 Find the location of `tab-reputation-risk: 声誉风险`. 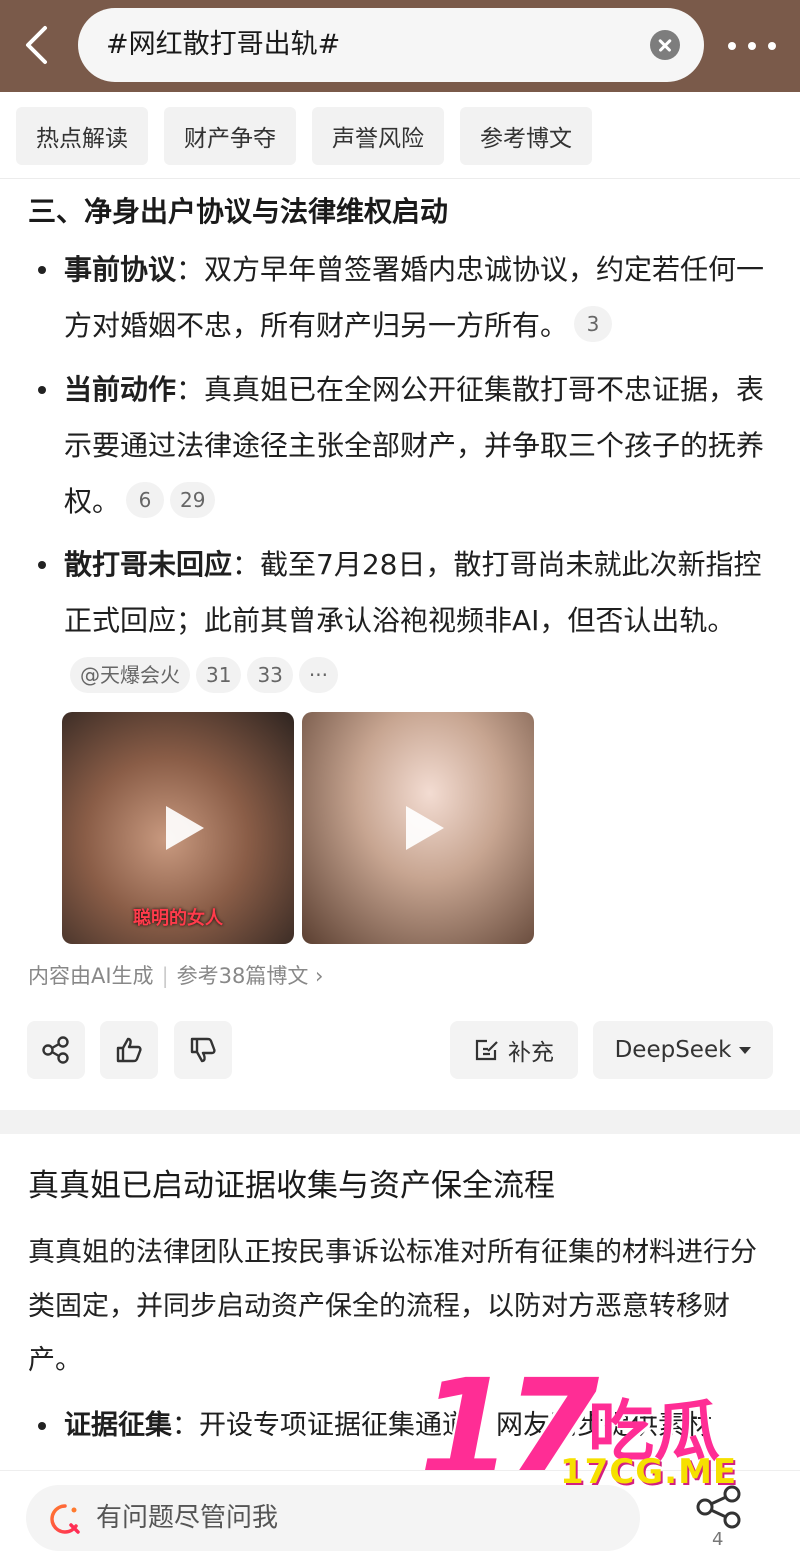

tab-reputation-risk: 声誉风险 is located at coordinates (378, 136).